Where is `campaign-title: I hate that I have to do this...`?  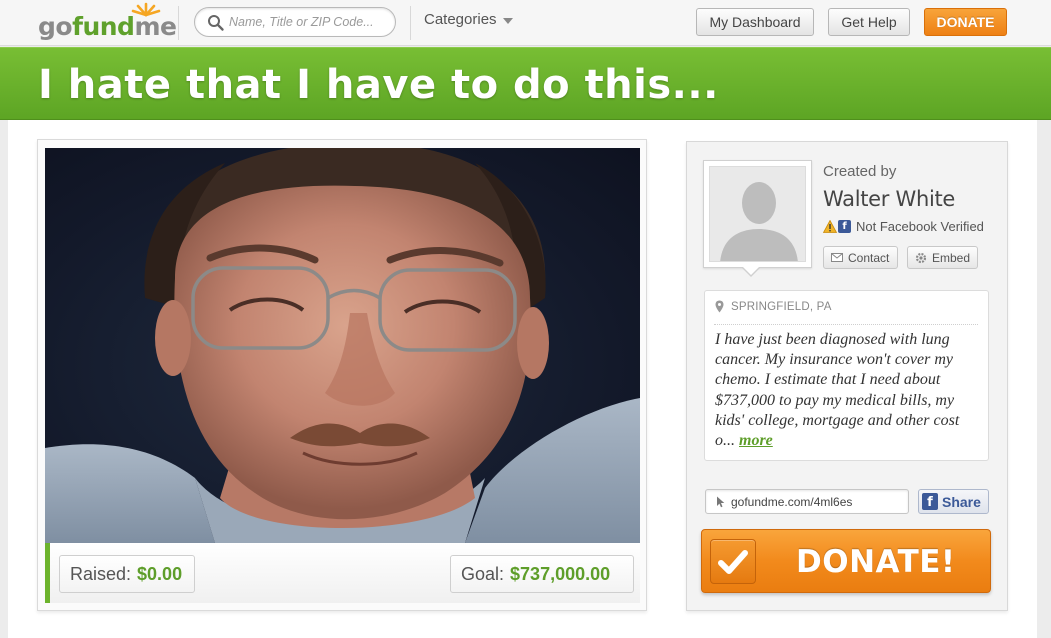
campaign-title: I hate that I have to do this... is located at coordinates (378, 85).